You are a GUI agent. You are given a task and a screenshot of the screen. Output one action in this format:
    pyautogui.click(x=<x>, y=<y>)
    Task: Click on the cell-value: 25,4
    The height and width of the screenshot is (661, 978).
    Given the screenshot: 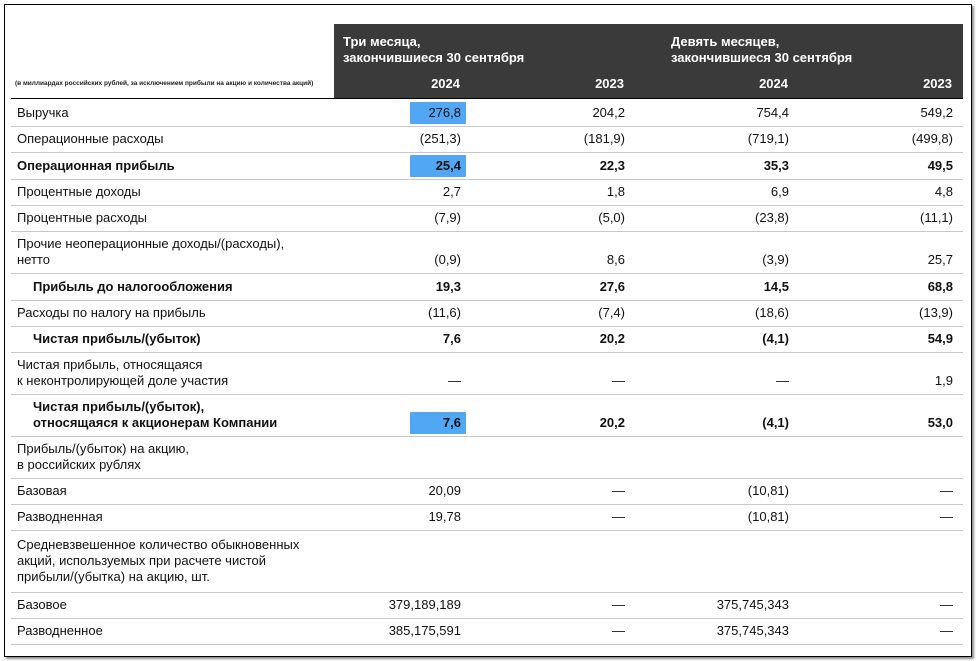 What is the action you would take?
    pyautogui.click(x=448, y=165)
    